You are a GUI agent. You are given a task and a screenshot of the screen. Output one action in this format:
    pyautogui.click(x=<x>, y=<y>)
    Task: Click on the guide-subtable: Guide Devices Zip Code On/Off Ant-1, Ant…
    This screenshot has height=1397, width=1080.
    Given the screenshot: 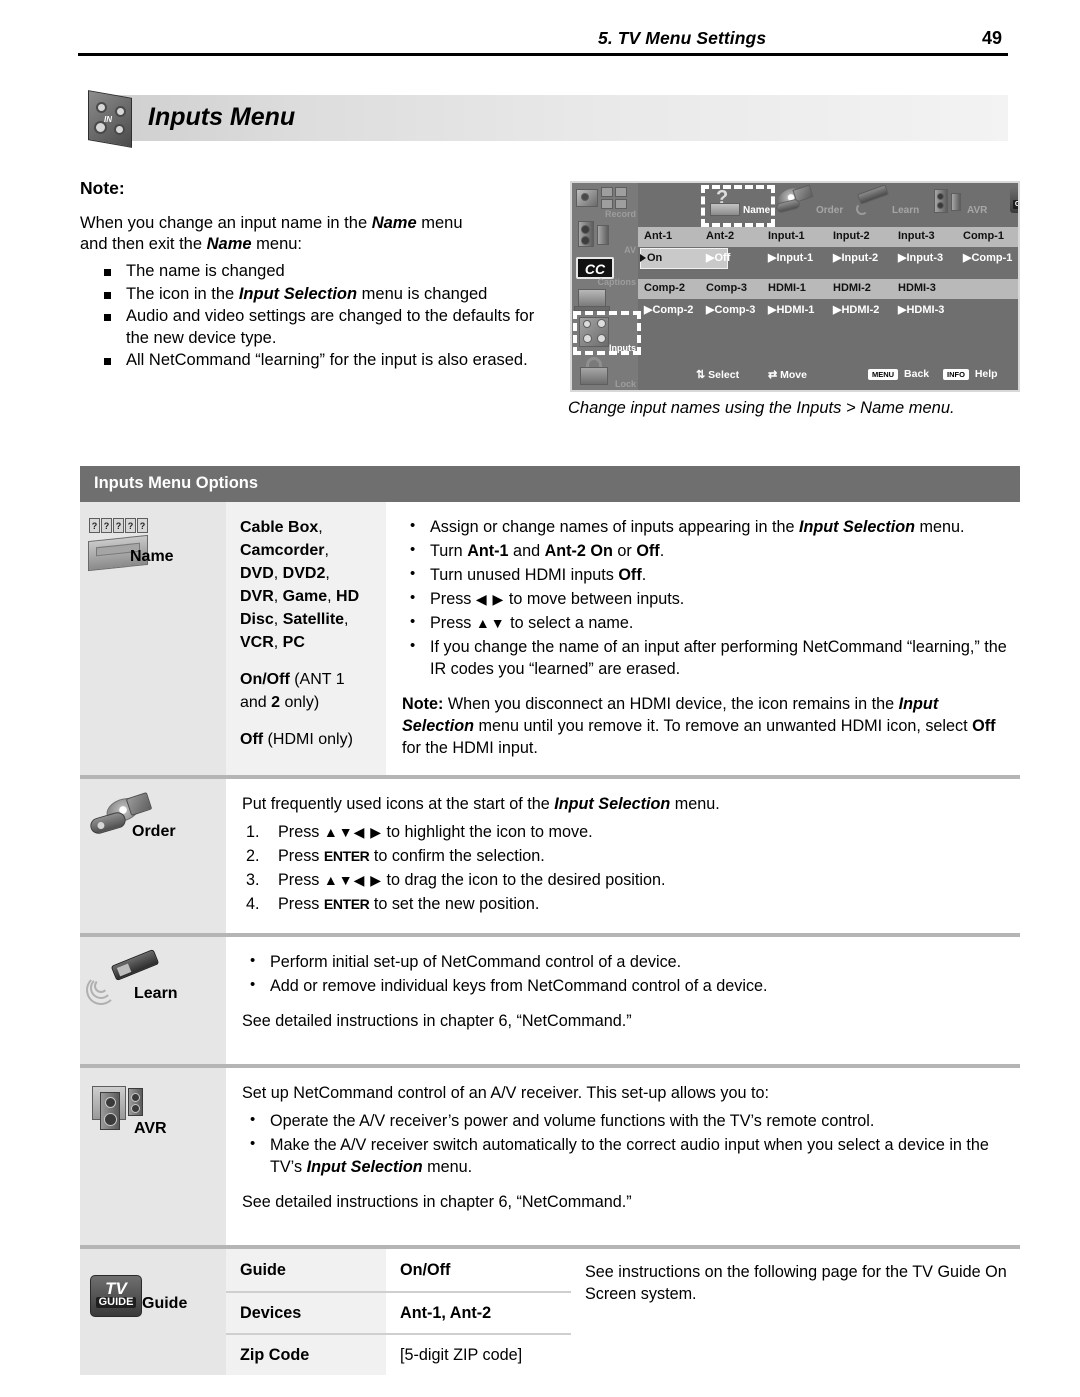 What is the action you would take?
    pyautogui.click(x=623, y=1312)
    